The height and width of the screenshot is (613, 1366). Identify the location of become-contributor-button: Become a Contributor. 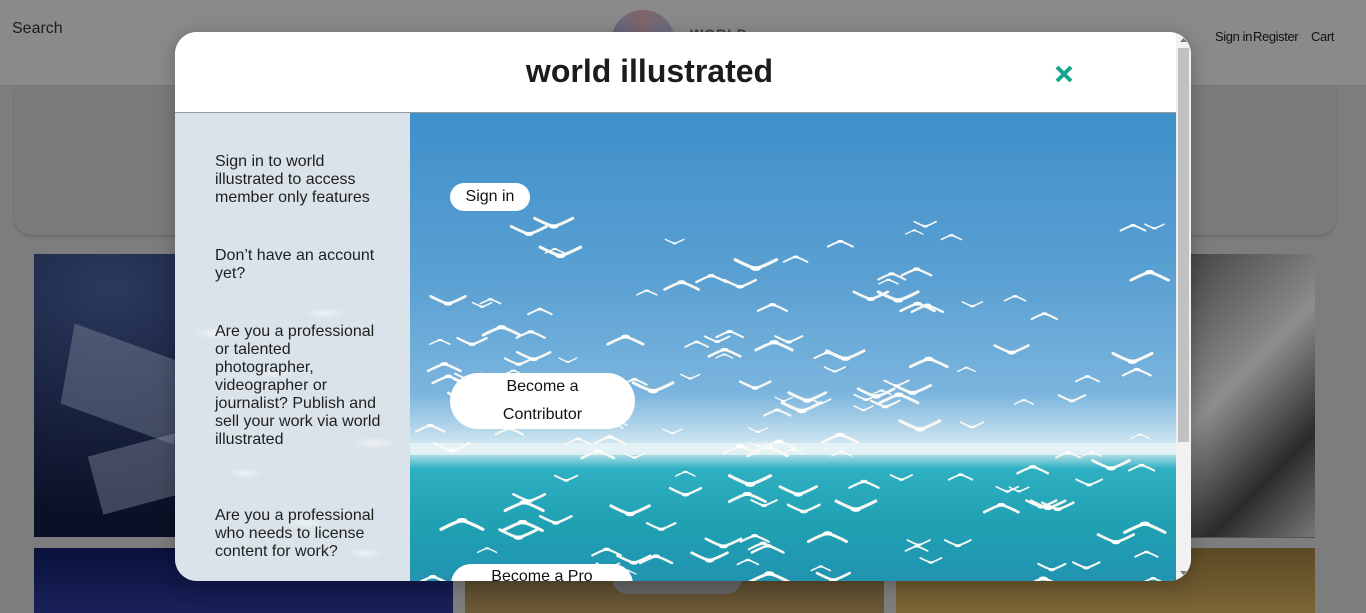
(542, 401).